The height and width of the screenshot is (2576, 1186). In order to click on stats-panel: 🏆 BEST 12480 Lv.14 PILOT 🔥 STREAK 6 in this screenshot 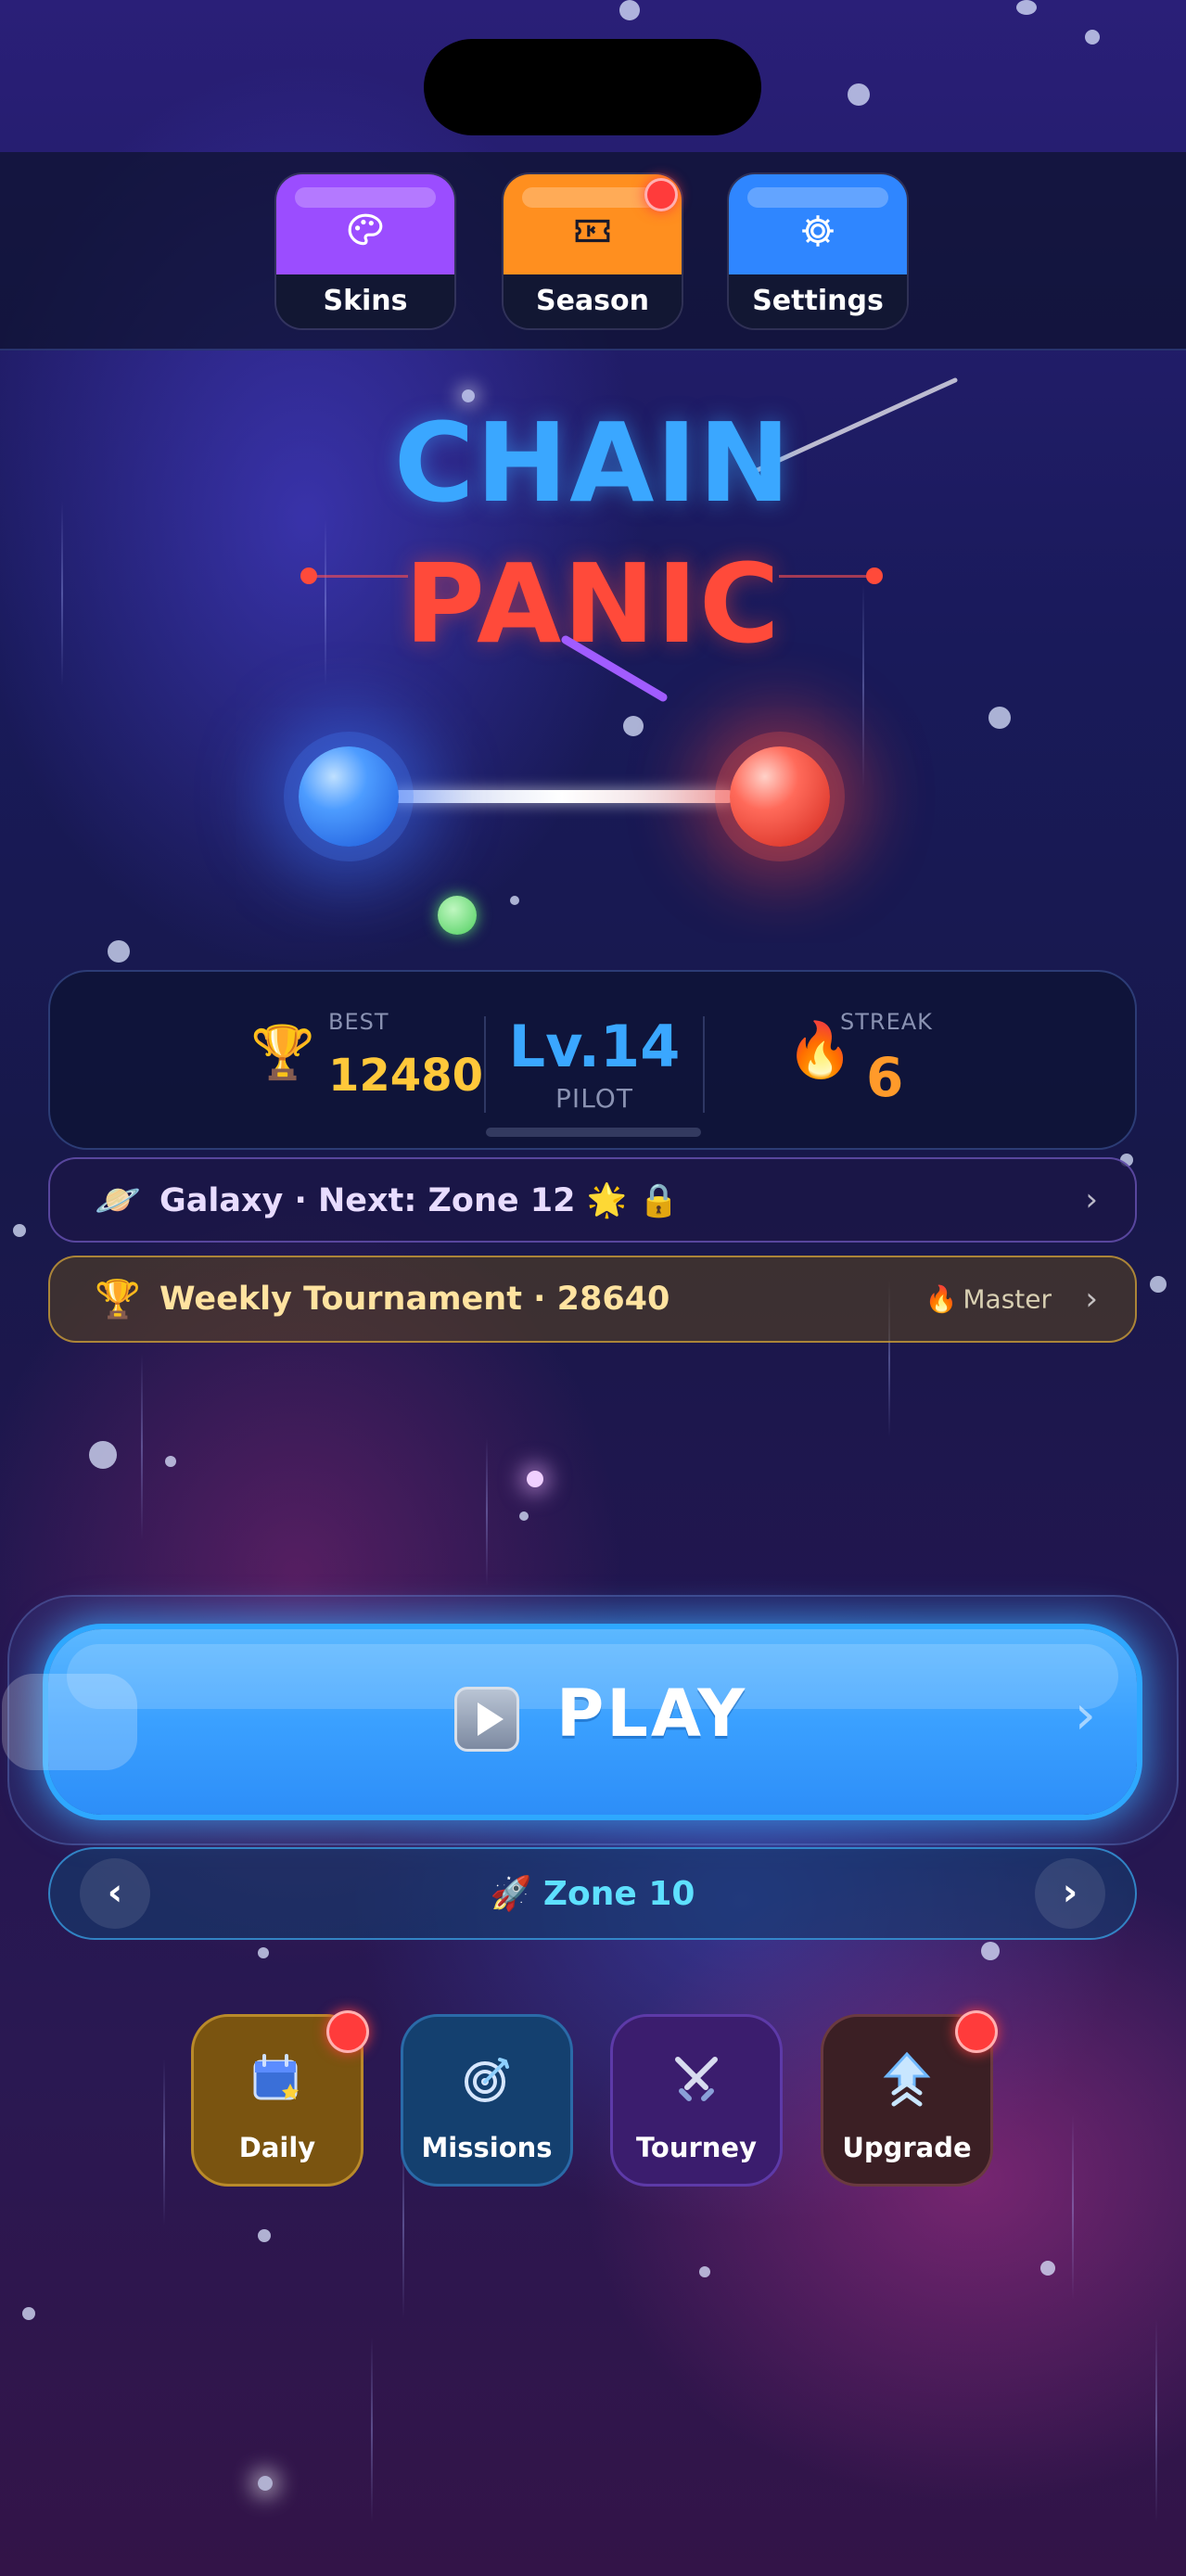, I will do `click(593, 1060)`.